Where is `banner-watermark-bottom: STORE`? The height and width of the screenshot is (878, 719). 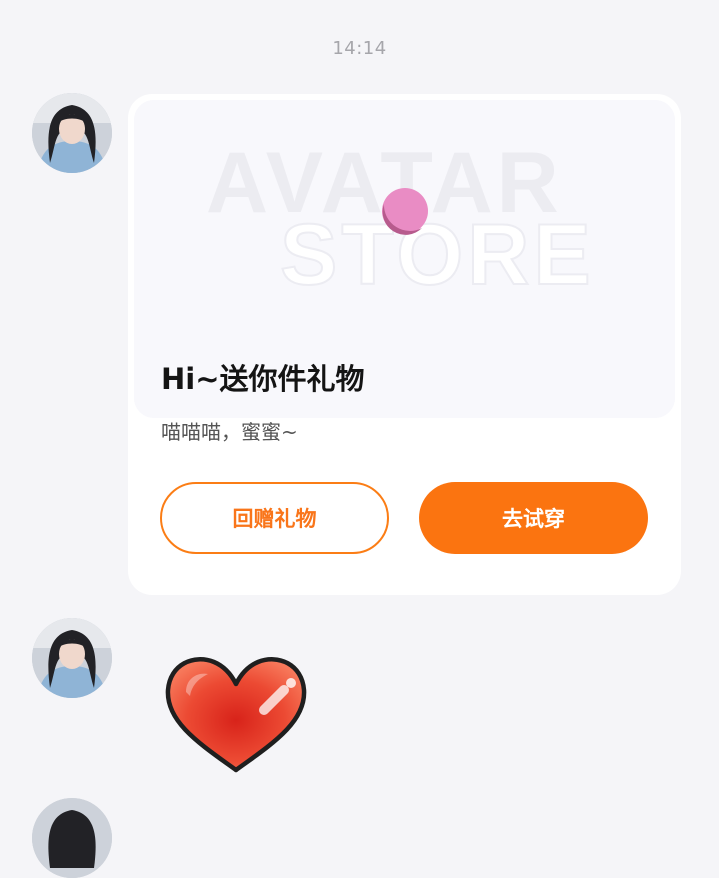 banner-watermark-bottom: STORE is located at coordinates (437, 255).